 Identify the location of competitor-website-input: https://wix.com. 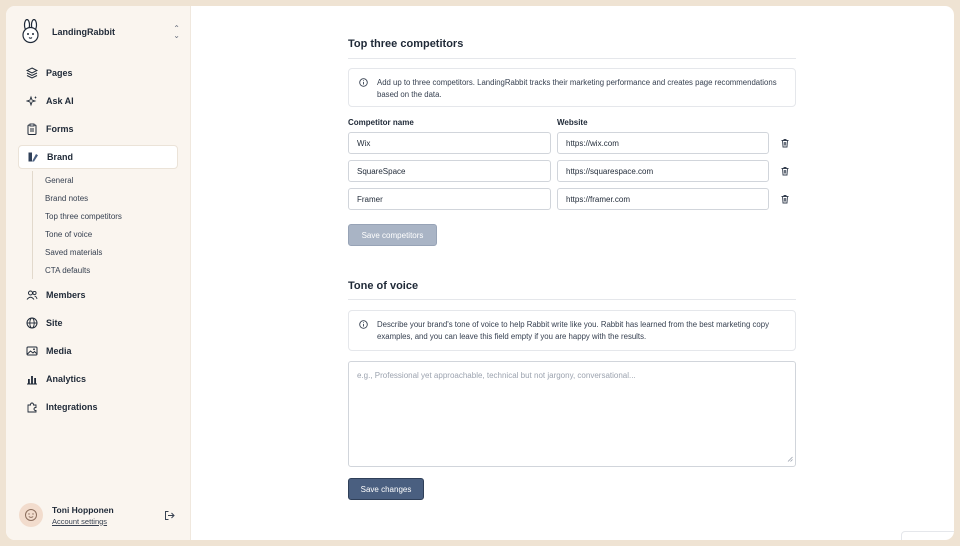
(663, 143).